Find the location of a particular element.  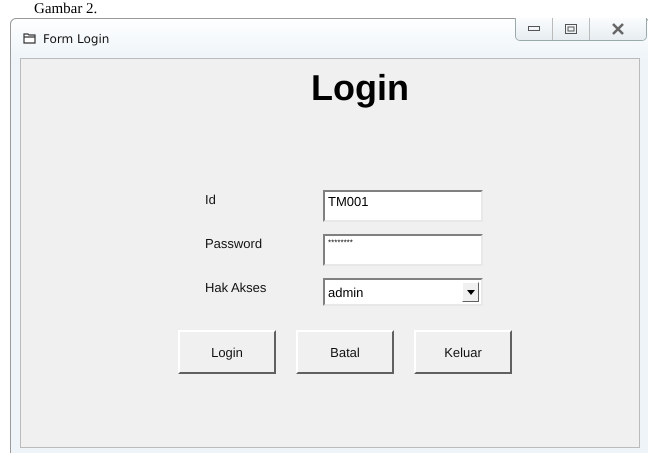

maximize-button is located at coordinates (571, 29).